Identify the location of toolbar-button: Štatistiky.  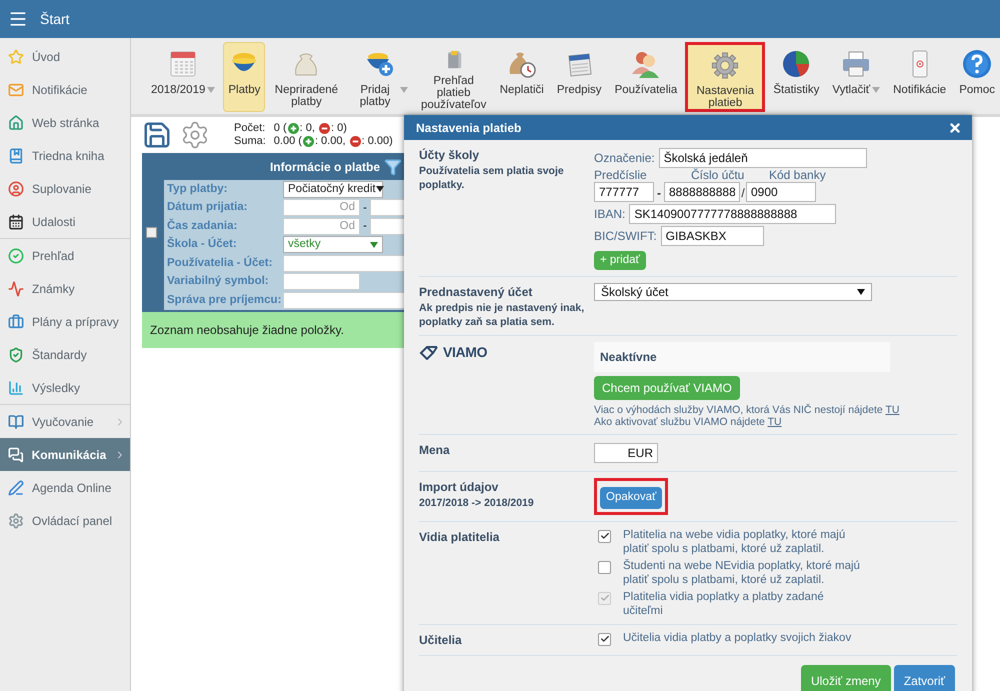
(796, 77).